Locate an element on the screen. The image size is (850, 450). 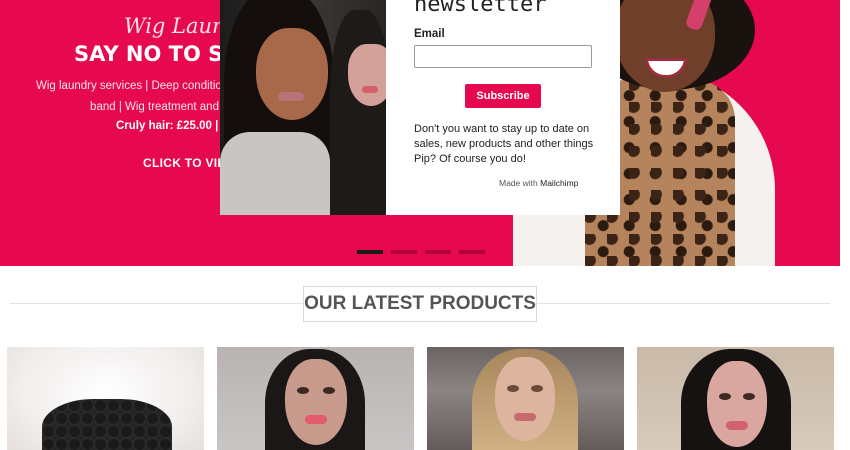
hero-price: Cruly hair: £25.00 | St is located at coordinates (174, 126).